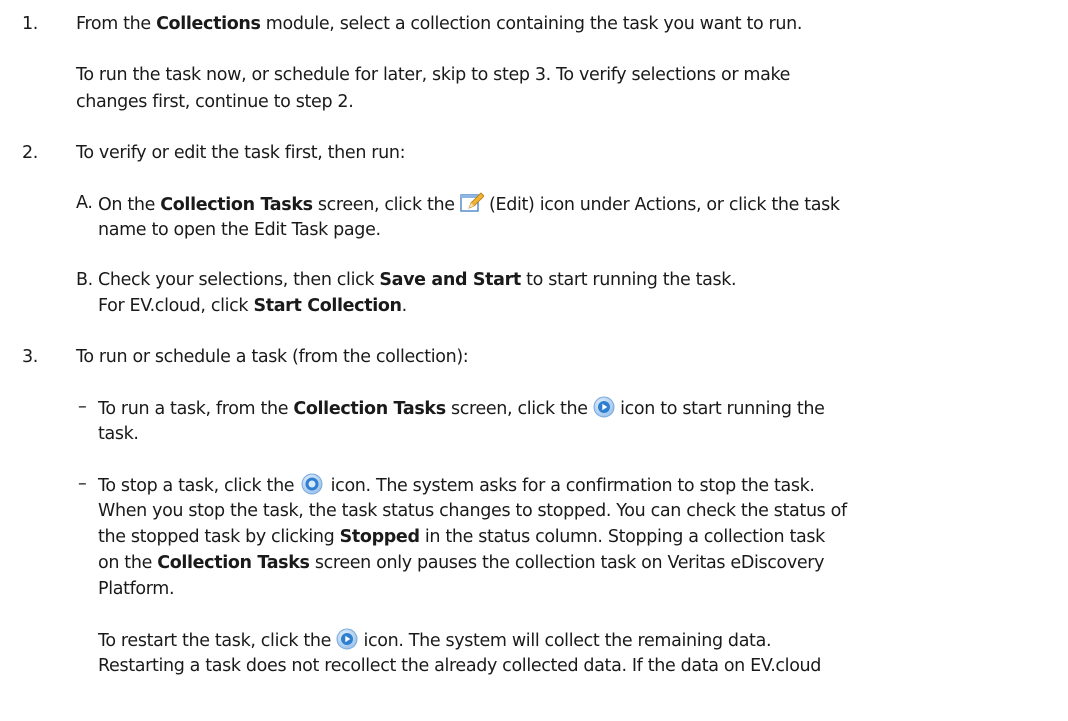 The height and width of the screenshot is (721, 1068). Describe the element at coordinates (379, 537) in the screenshot. I see `stopped-term: Stopped` at that location.